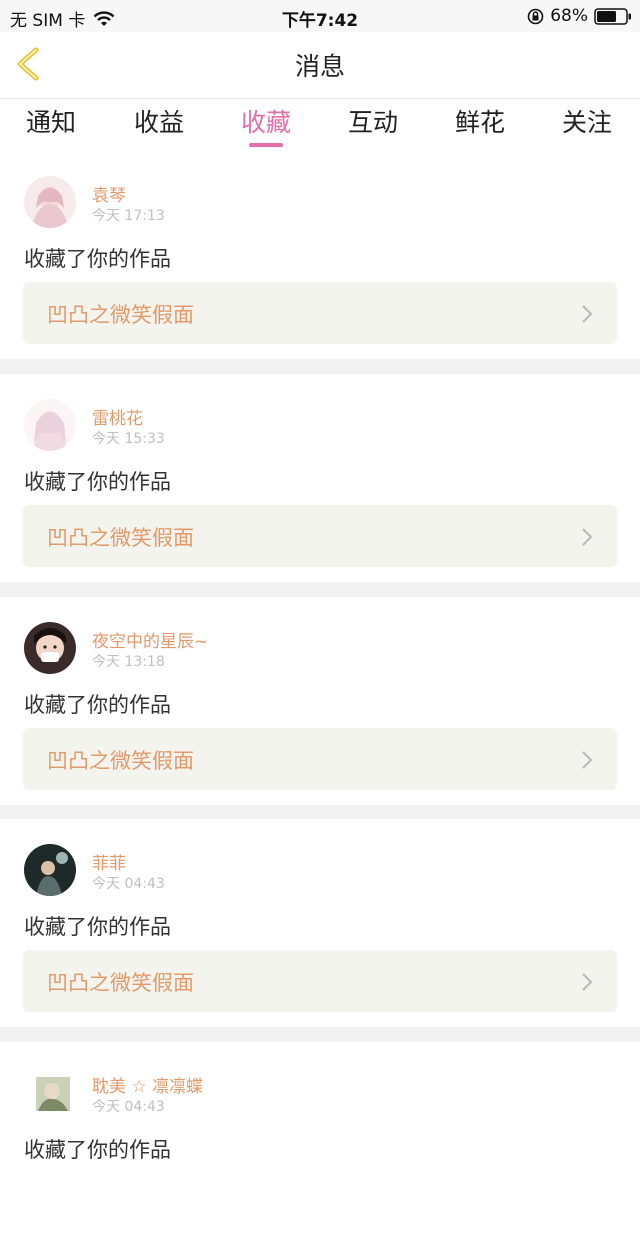 The image size is (640, 1250). I want to click on tab-interactions: 互动, so click(373, 121).